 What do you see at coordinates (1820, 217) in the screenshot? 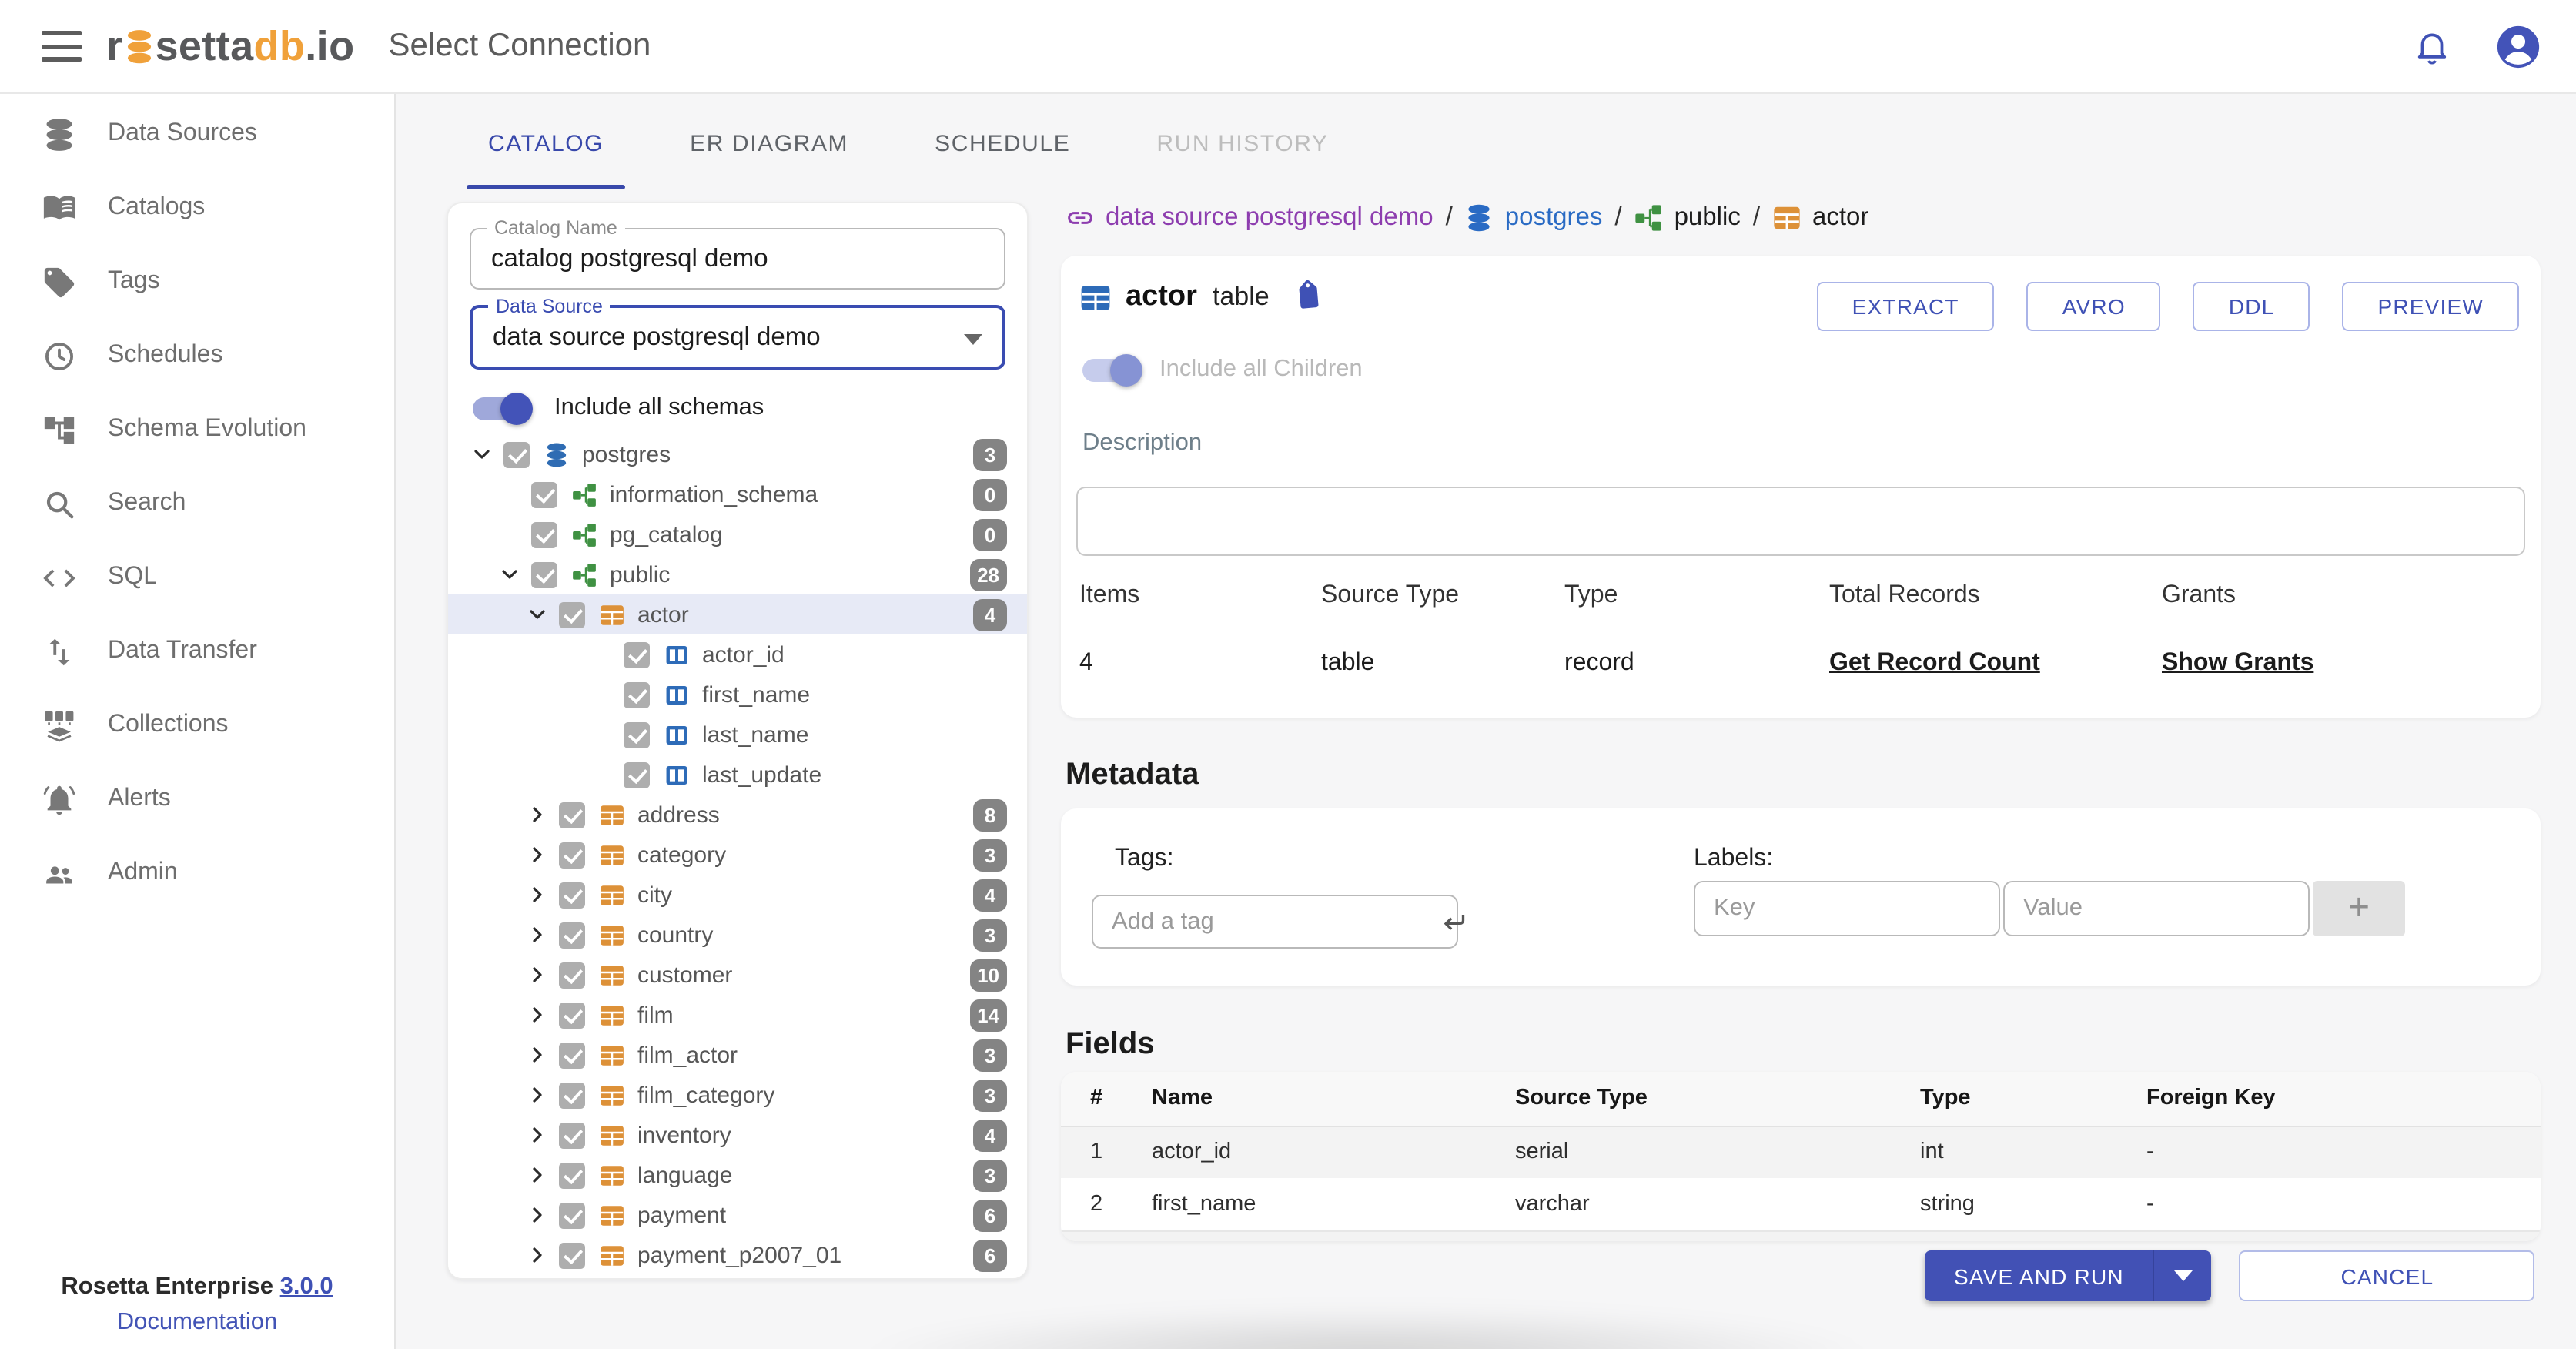
I see `breadcrumb-segment: actor` at bounding box center [1820, 217].